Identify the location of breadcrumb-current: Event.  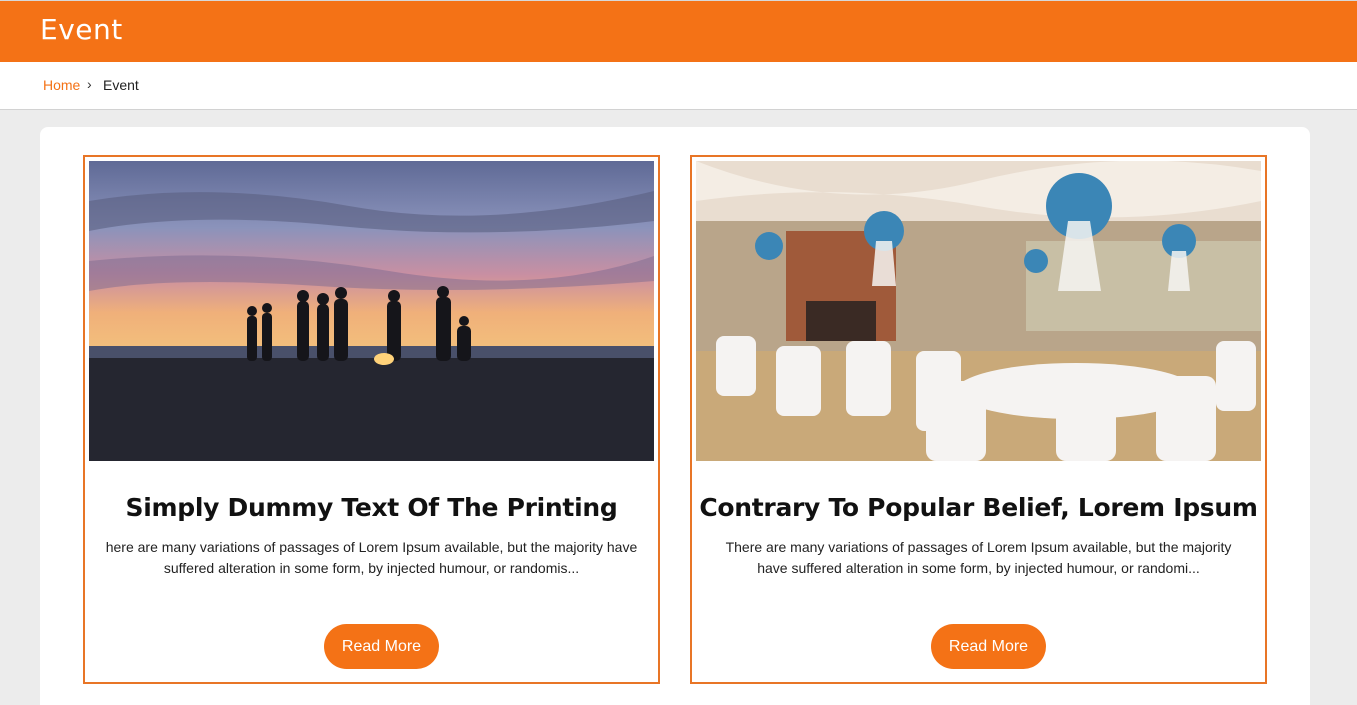
(121, 85).